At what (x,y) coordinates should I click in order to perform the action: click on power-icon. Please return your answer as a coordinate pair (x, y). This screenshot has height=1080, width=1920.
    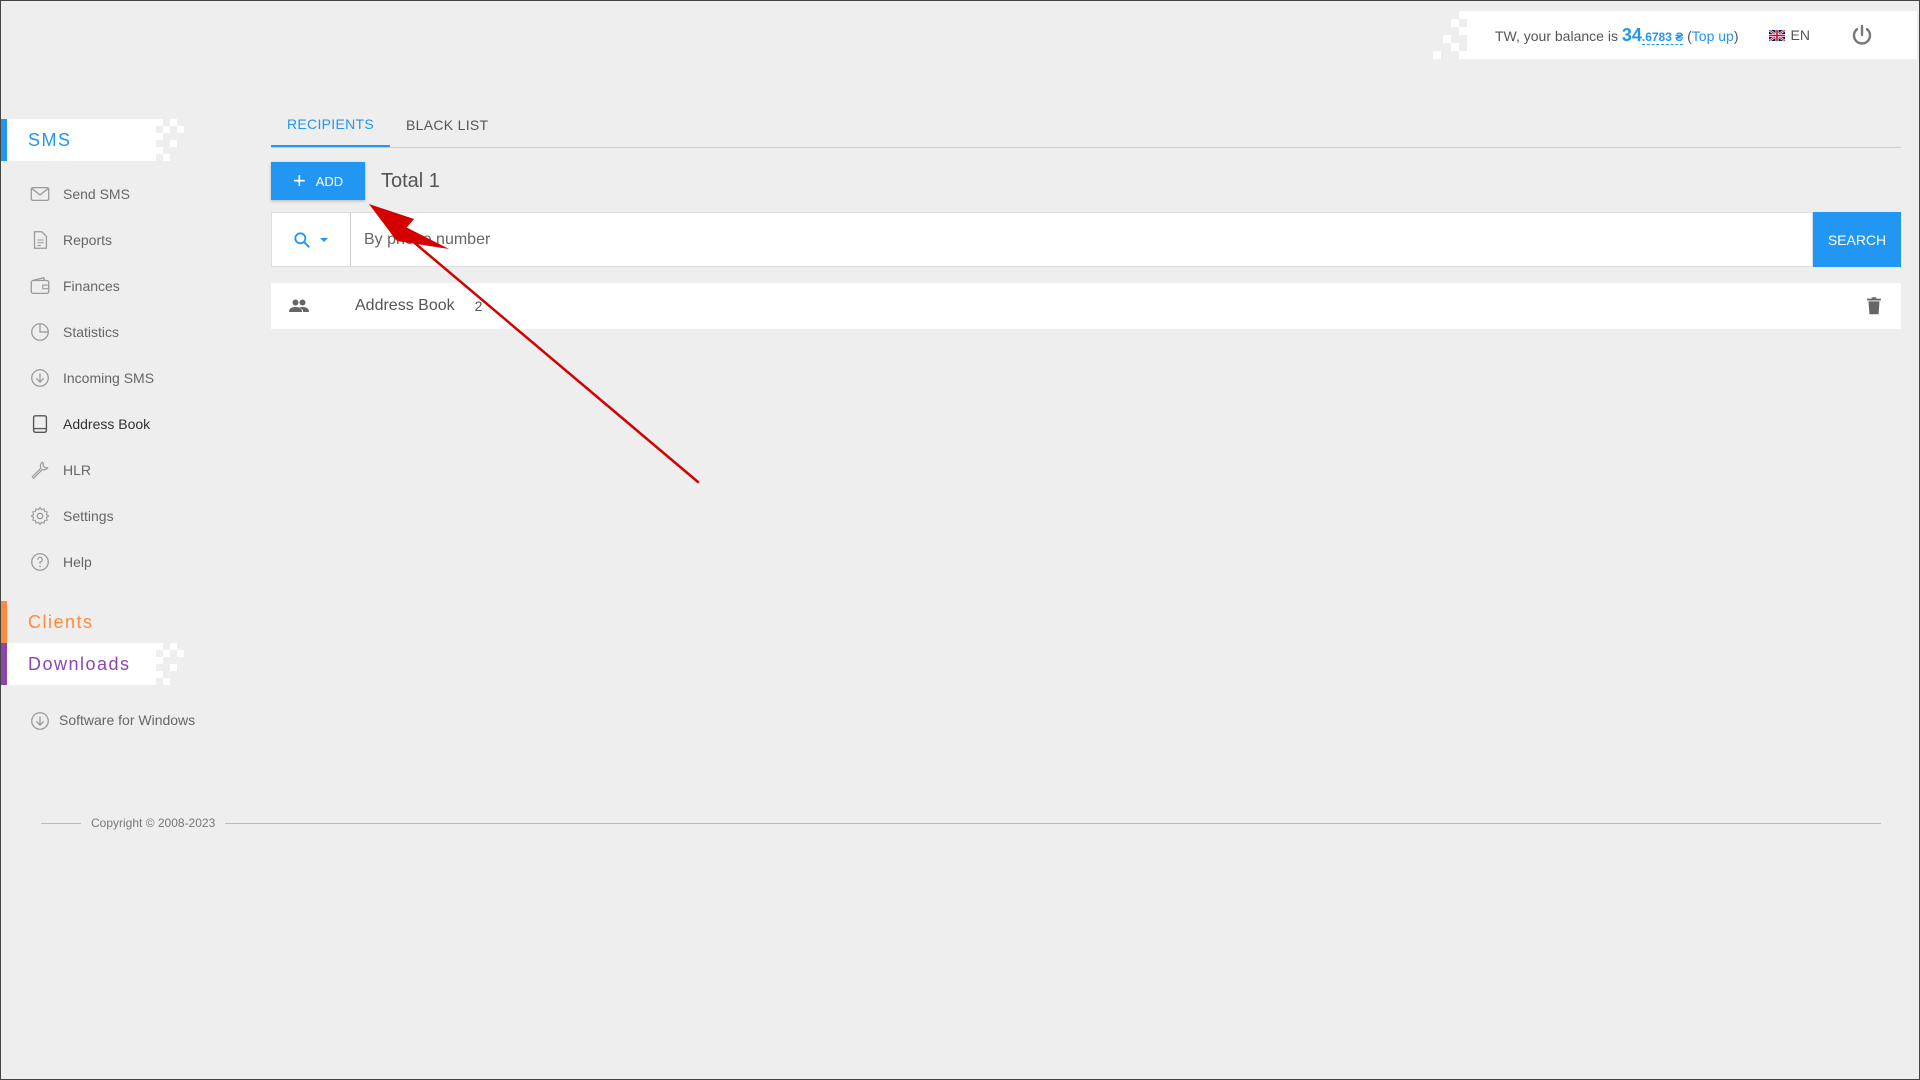
    Looking at the image, I should click on (1862, 35).